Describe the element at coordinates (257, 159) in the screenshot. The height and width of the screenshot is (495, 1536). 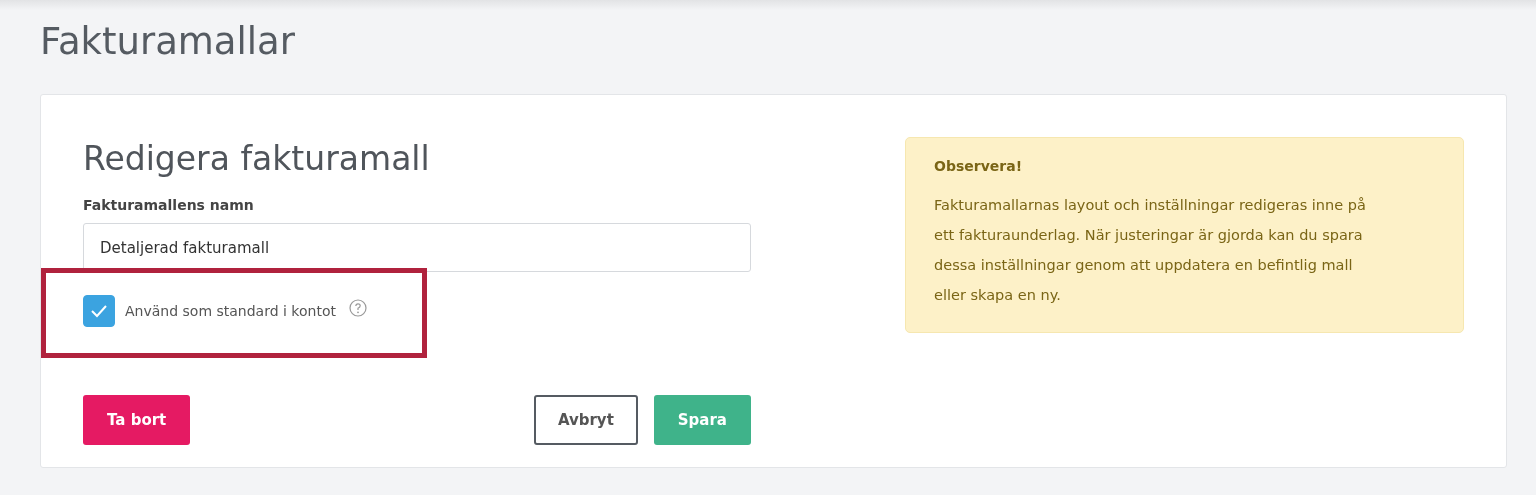
I see `form-heading: Redigera fakturamall` at that location.